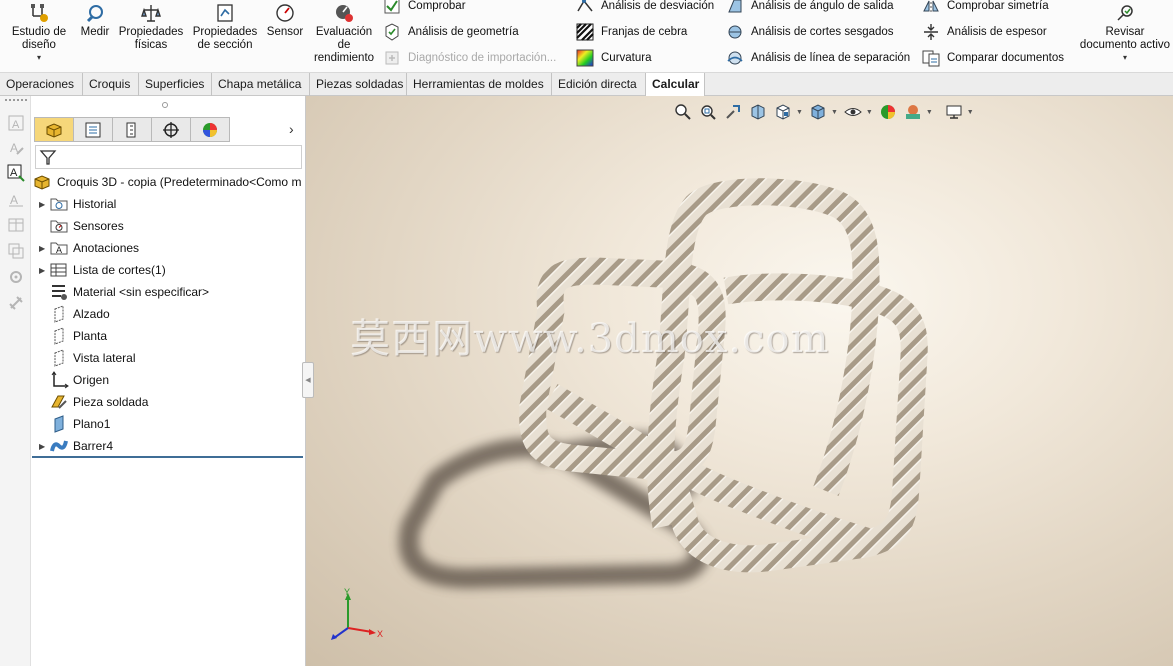 This screenshot has width=1173, height=666. I want to click on annotation-edit-icon: A, so click(16, 147).